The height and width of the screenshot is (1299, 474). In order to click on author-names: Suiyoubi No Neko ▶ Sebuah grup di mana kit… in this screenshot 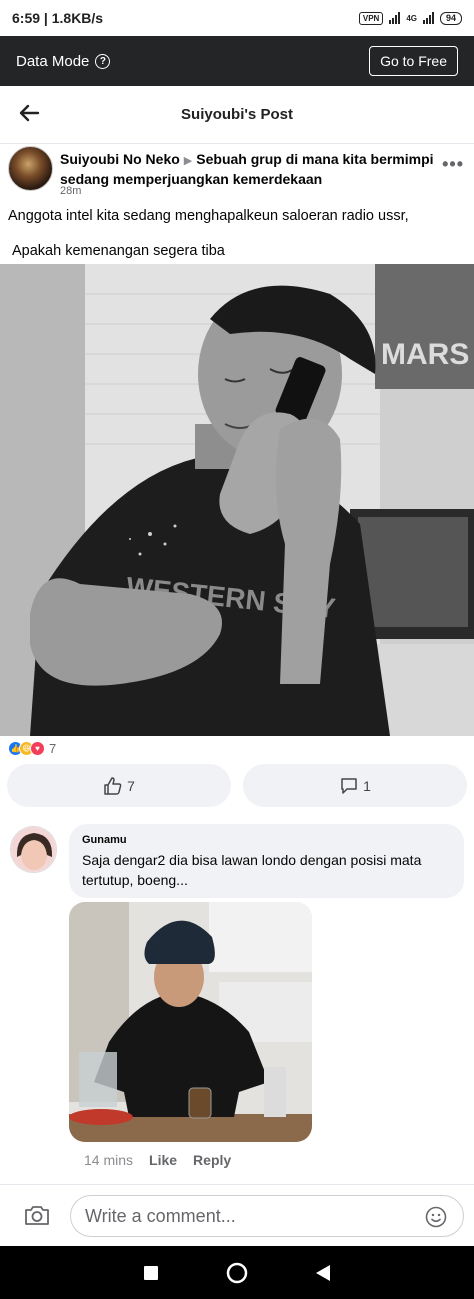, I will do `click(250, 169)`.